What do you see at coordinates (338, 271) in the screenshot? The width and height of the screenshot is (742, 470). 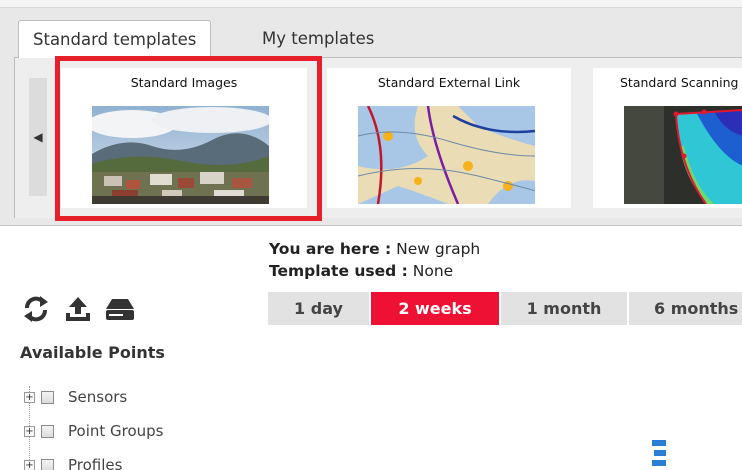 I see `template-used-label: Template used :` at bounding box center [338, 271].